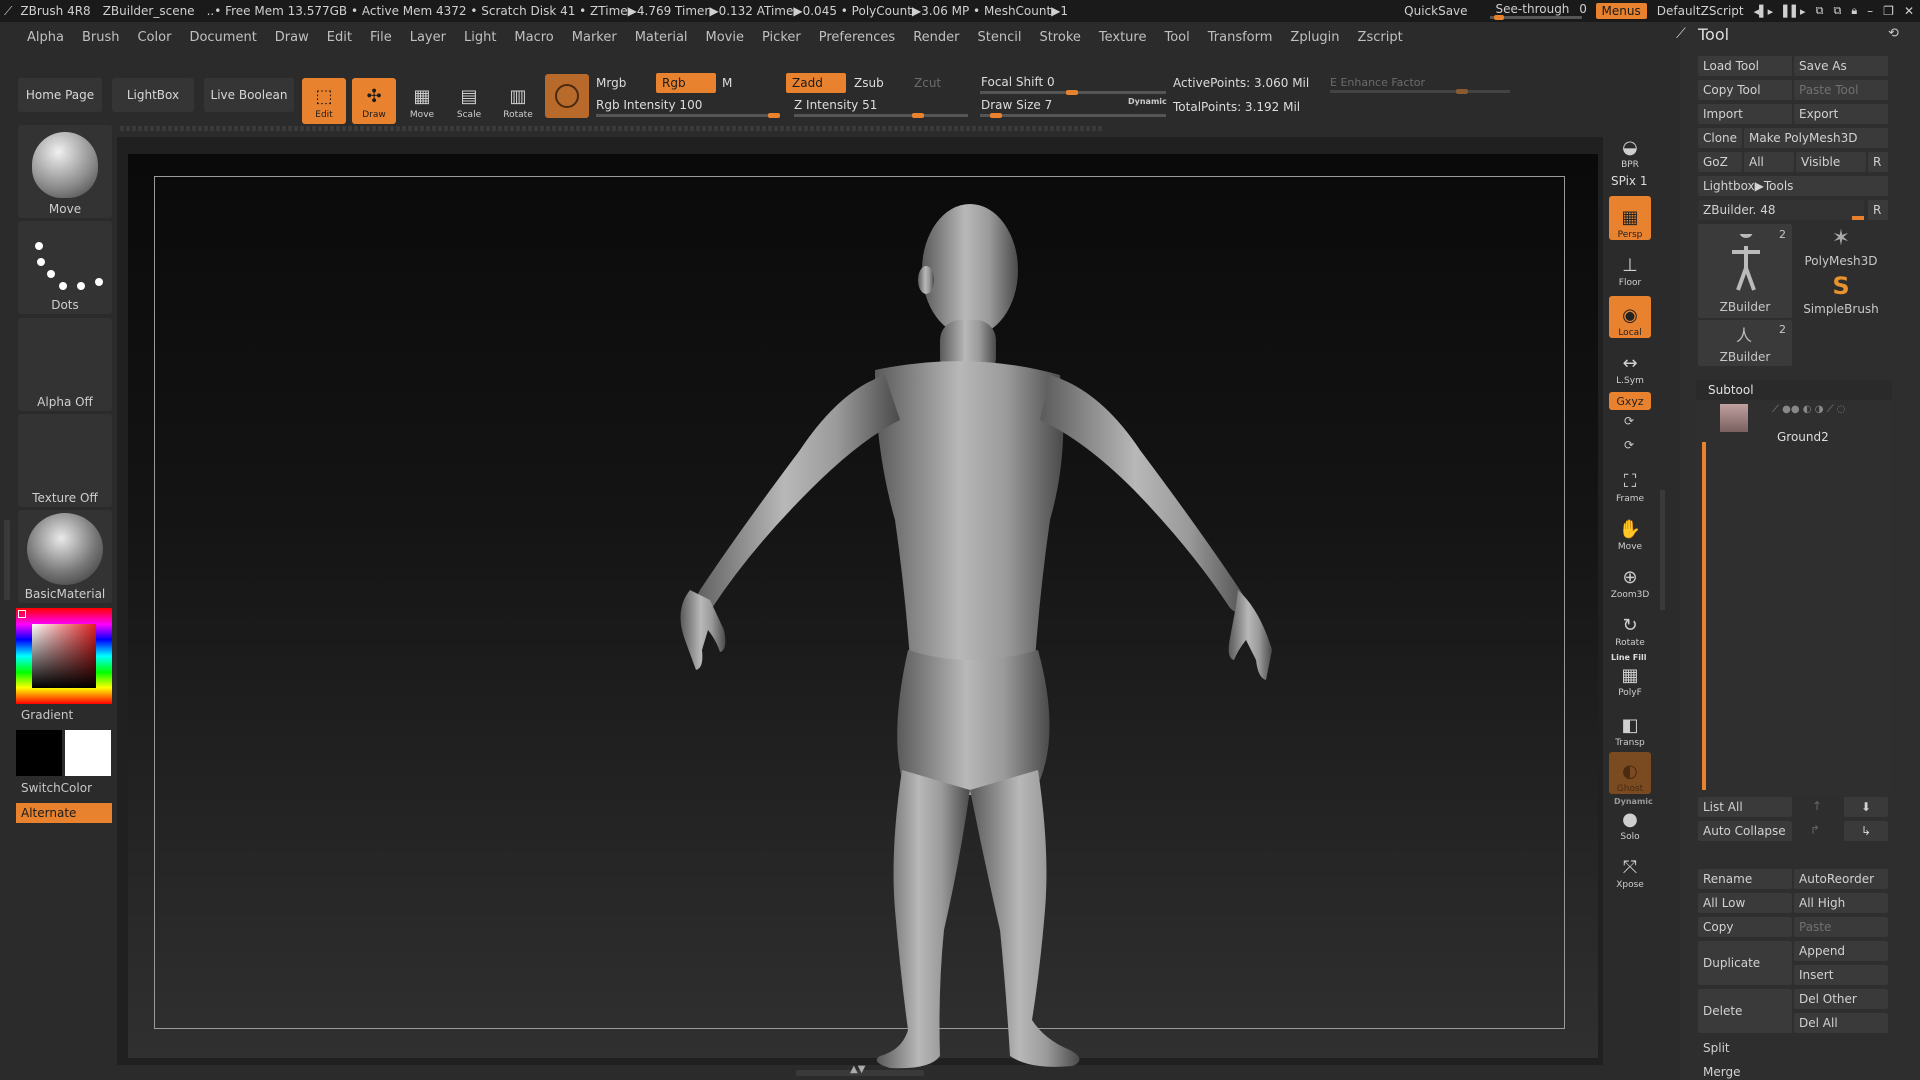 This screenshot has width=1920, height=1080. What do you see at coordinates (65, 267) in the screenshot?
I see `stroke-tile: Dots` at bounding box center [65, 267].